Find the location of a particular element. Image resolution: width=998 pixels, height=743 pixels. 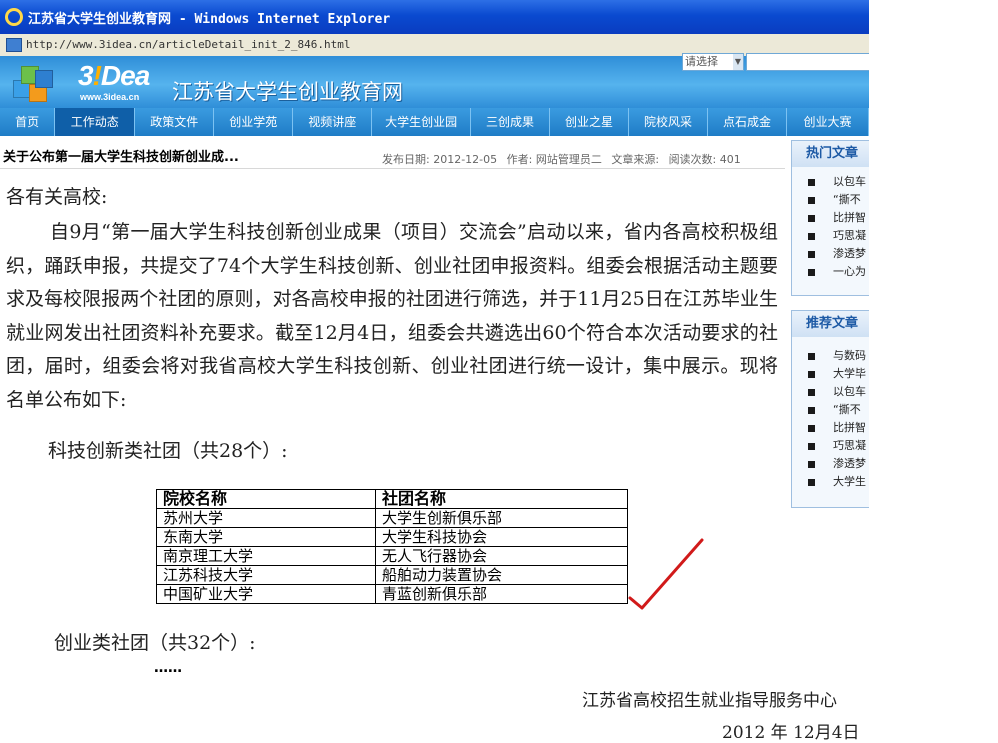

table-row: 苏州大学 大学生创新俱乐部 is located at coordinates (392, 518).